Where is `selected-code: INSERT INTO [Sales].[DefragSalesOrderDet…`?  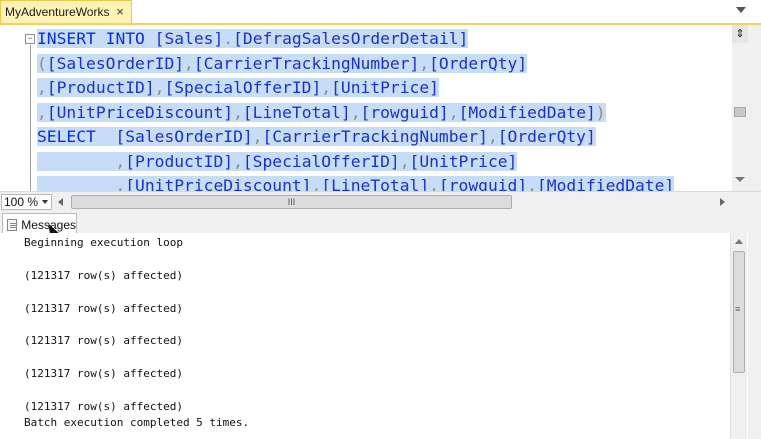 selected-code: INSERT INTO [Sales].[DefragSalesOrderDet… is located at coordinates (253, 38).